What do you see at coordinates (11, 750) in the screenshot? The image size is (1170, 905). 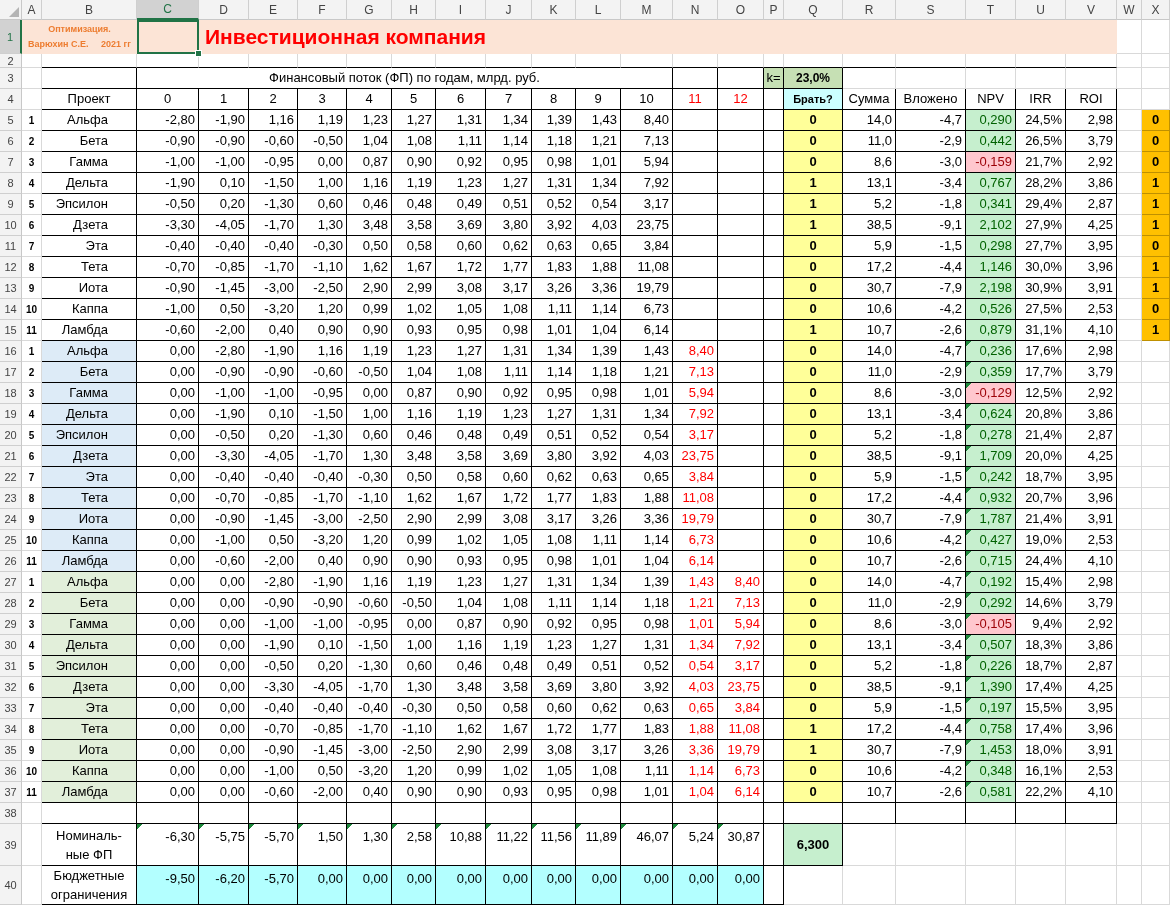 I see `row-header: 35` at bounding box center [11, 750].